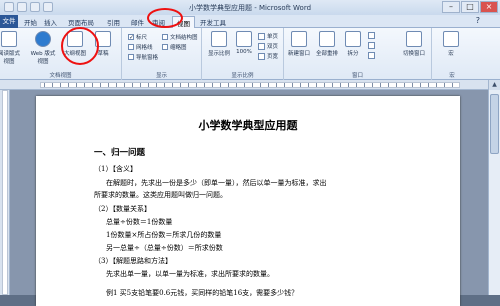 Image resolution: width=500 pixels, height=306 pixels. I want to click on help-icon: ?, so click(478, 20).